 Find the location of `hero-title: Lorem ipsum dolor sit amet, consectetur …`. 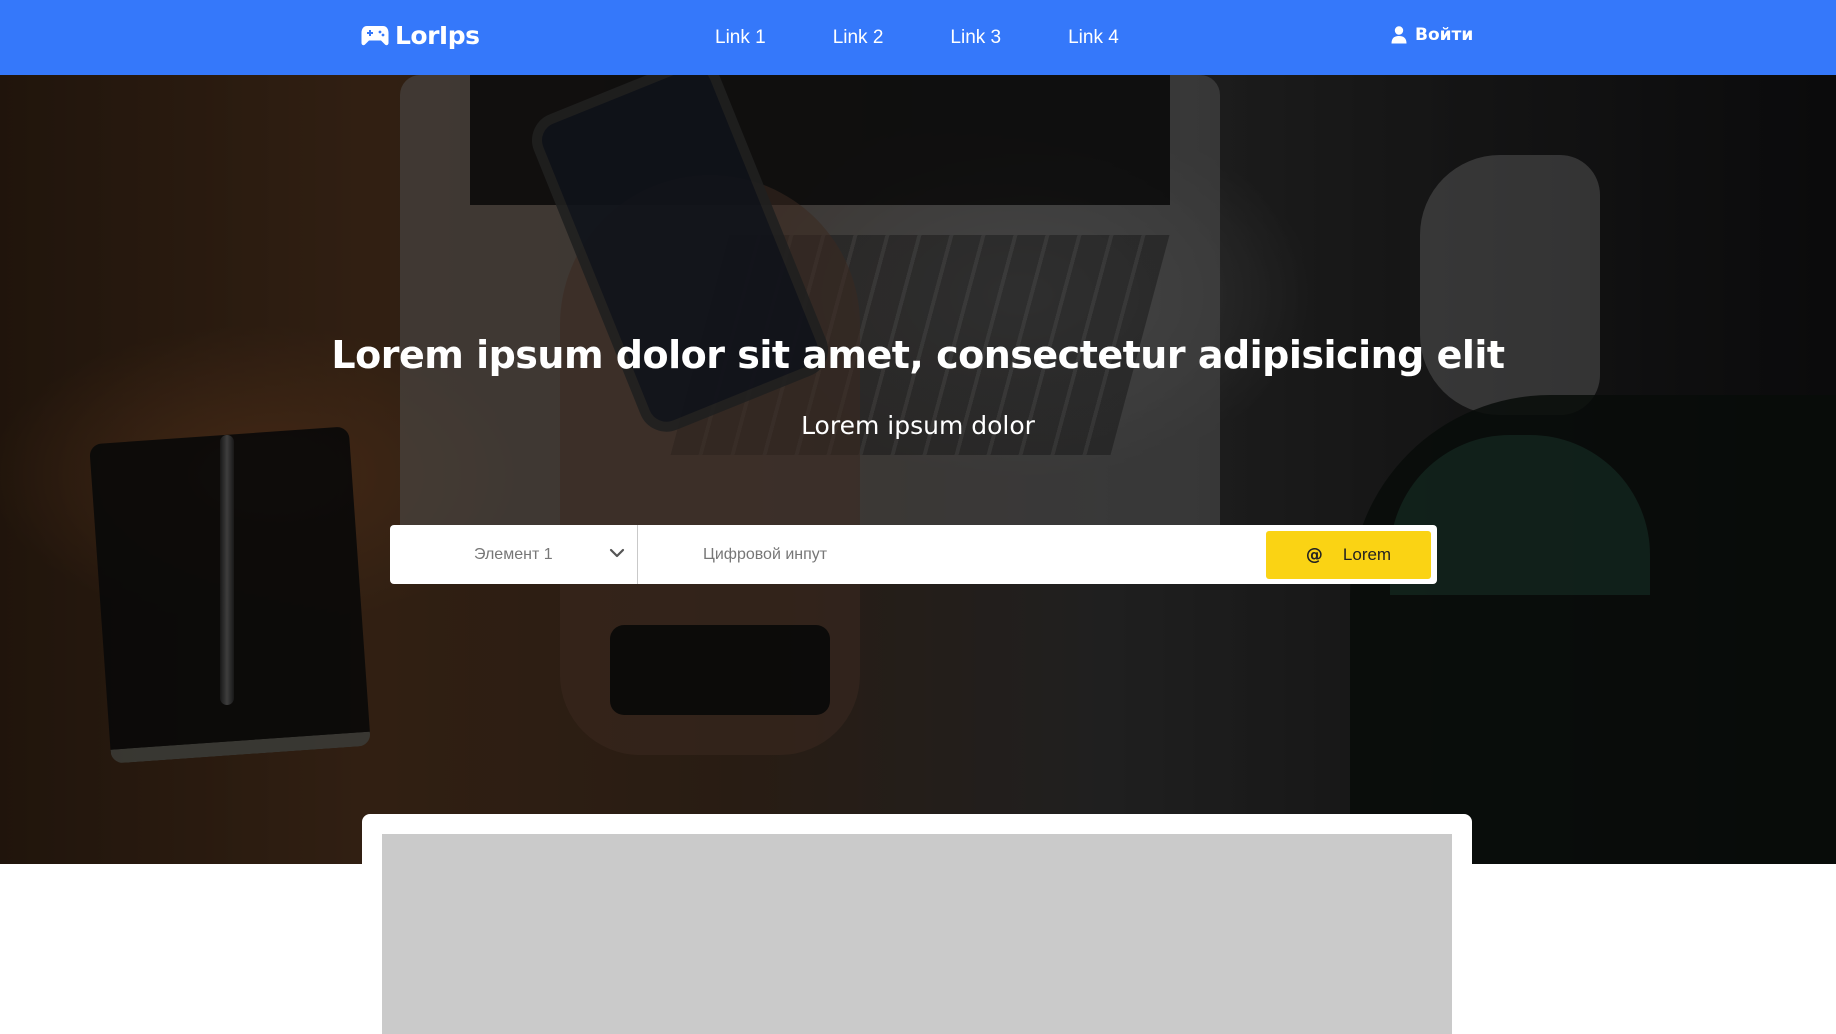

hero-title: Lorem ipsum dolor sit amet, consectetur … is located at coordinates (918, 355).